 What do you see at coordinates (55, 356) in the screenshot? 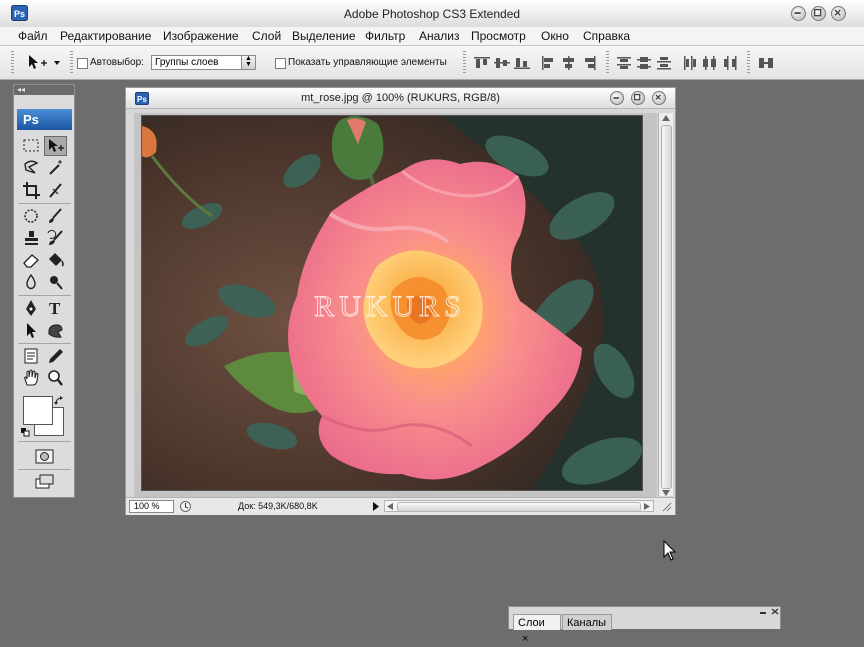
I see `eyedropper-tool` at bounding box center [55, 356].